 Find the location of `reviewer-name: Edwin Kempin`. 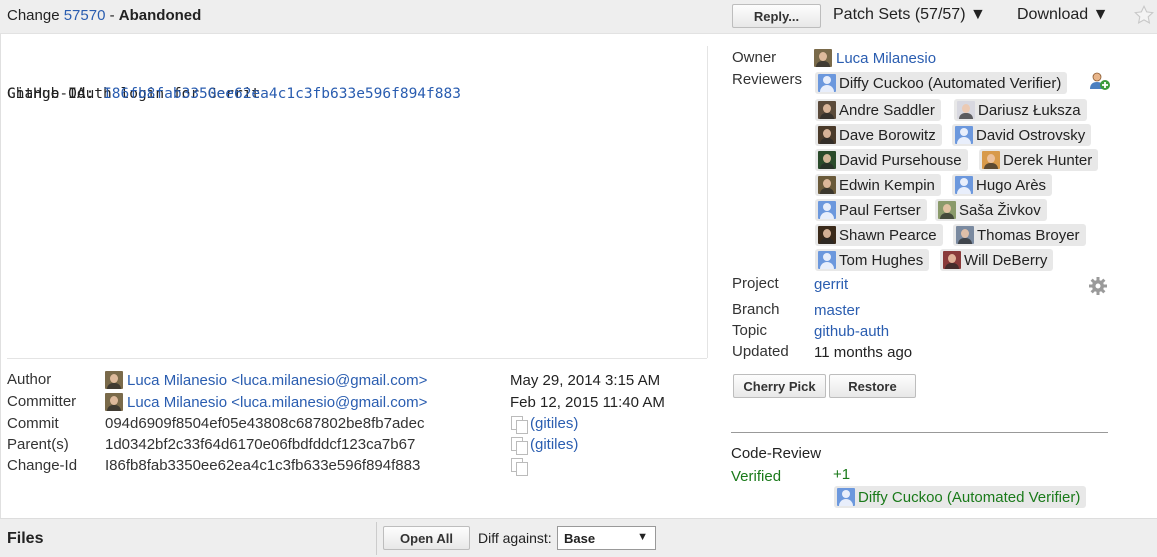

reviewer-name: Edwin Kempin is located at coordinates (887, 185).